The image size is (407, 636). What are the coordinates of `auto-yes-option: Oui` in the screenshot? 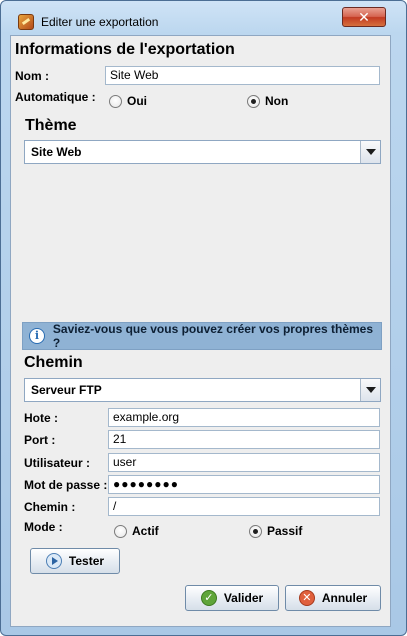 It's located at (128, 101).